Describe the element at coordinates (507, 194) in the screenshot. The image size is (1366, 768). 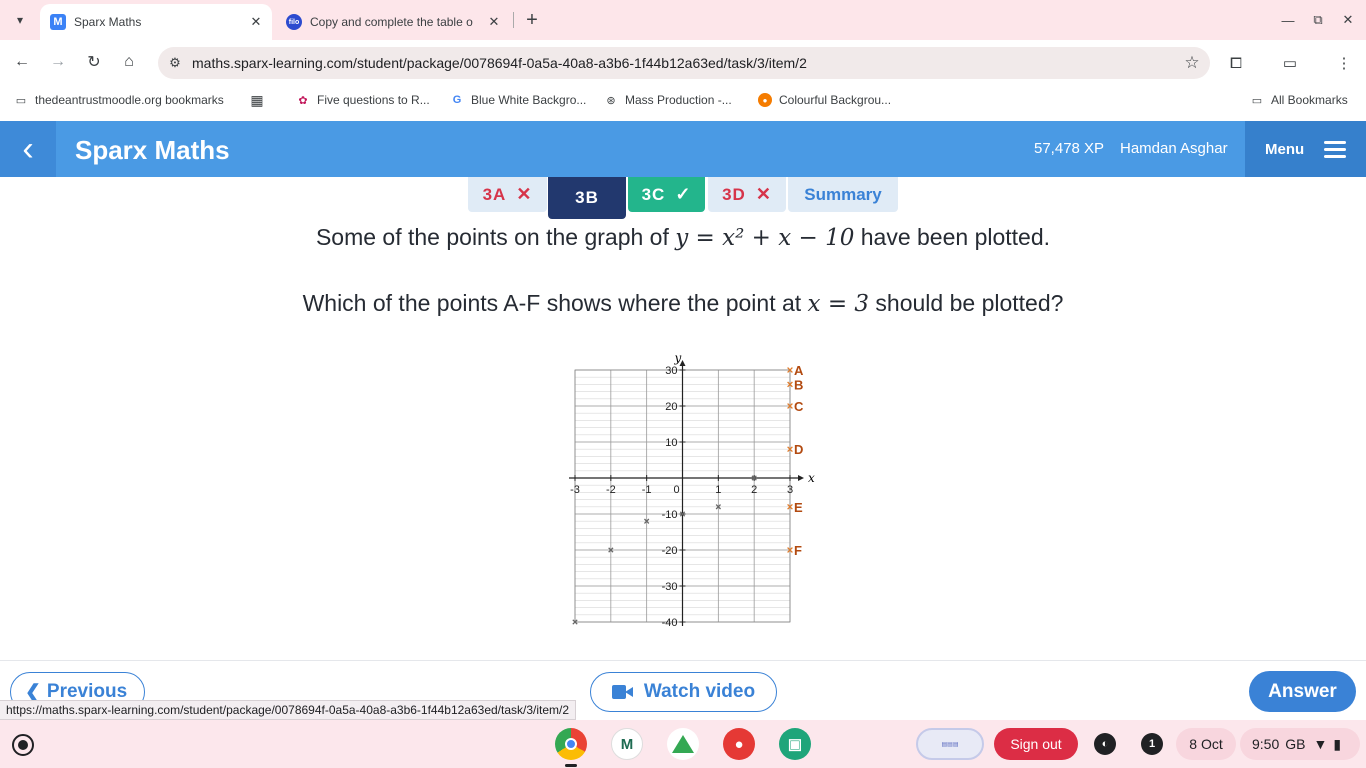
I see `tab-3a: 3A ✕` at that location.